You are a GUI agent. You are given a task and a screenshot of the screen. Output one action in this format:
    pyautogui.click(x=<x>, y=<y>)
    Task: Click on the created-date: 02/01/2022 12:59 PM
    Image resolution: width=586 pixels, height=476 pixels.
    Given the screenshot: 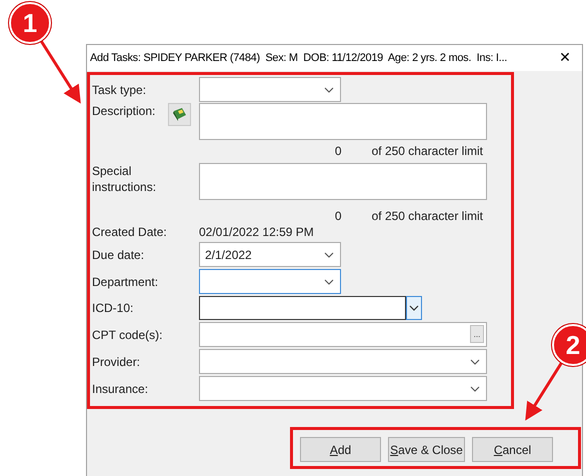 What is the action you would take?
    pyautogui.click(x=256, y=232)
    